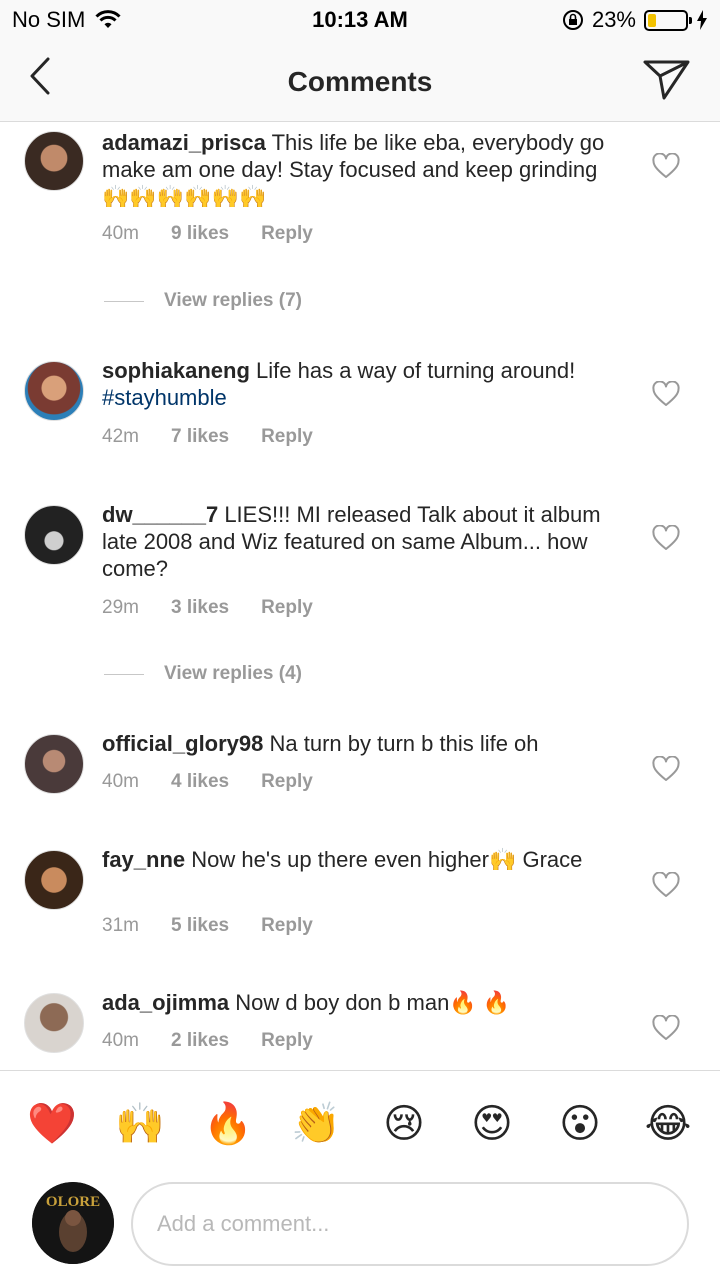 The image size is (720, 1280). I want to click on comment-meta: 40m 9 likes Reply, so click(207, 234).